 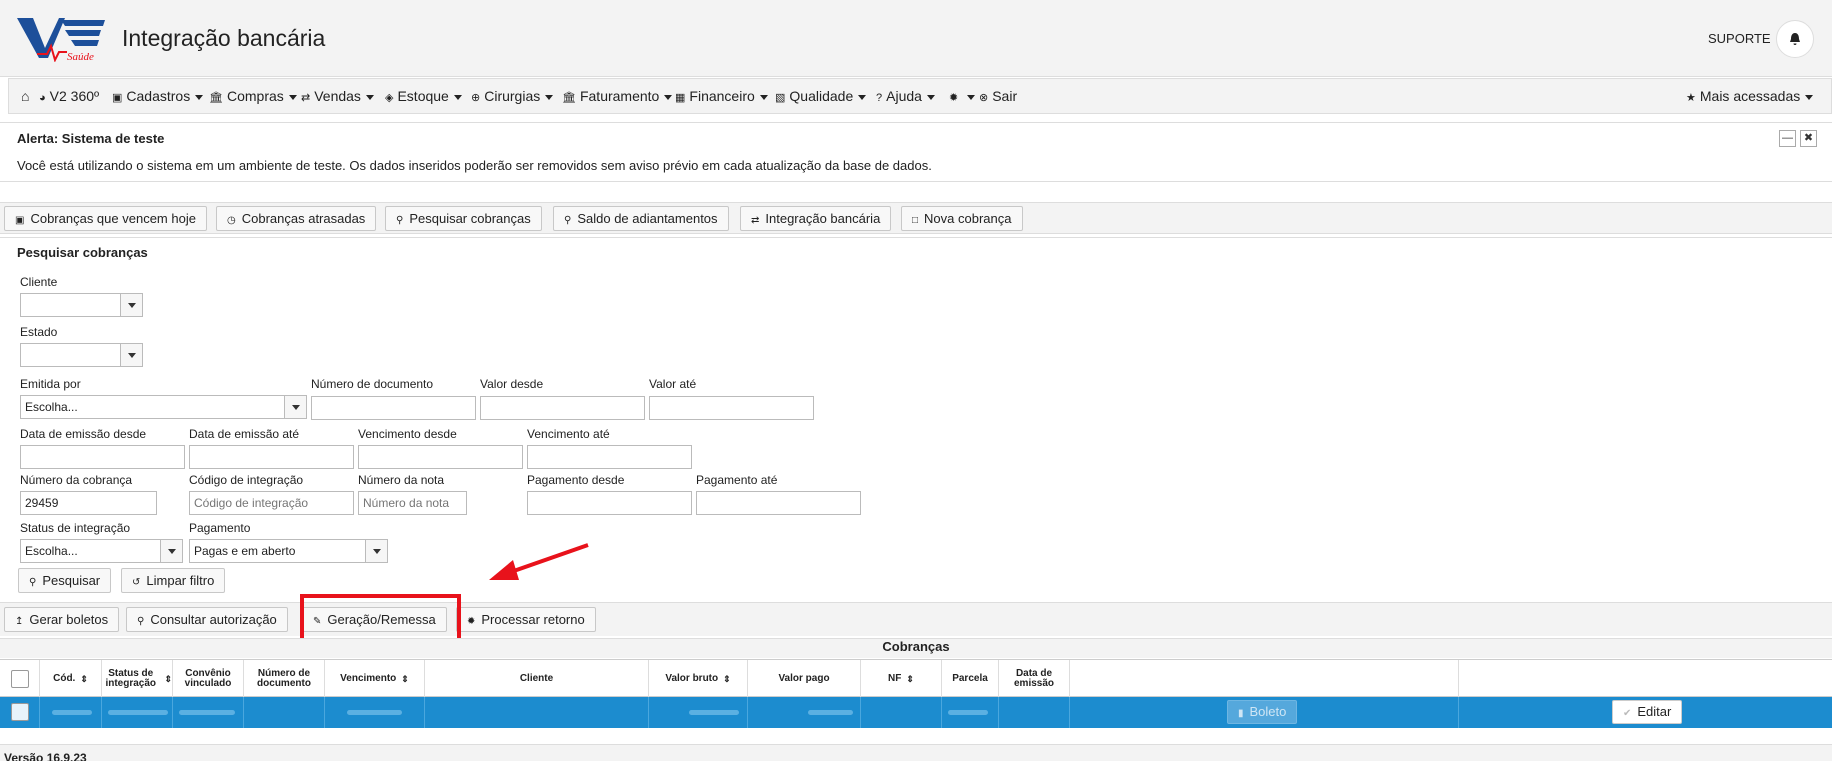 I want to click on tab-saldo-adiantamentos: ⚲ Saldo de adiantamentos, so click(x=641, y=218).